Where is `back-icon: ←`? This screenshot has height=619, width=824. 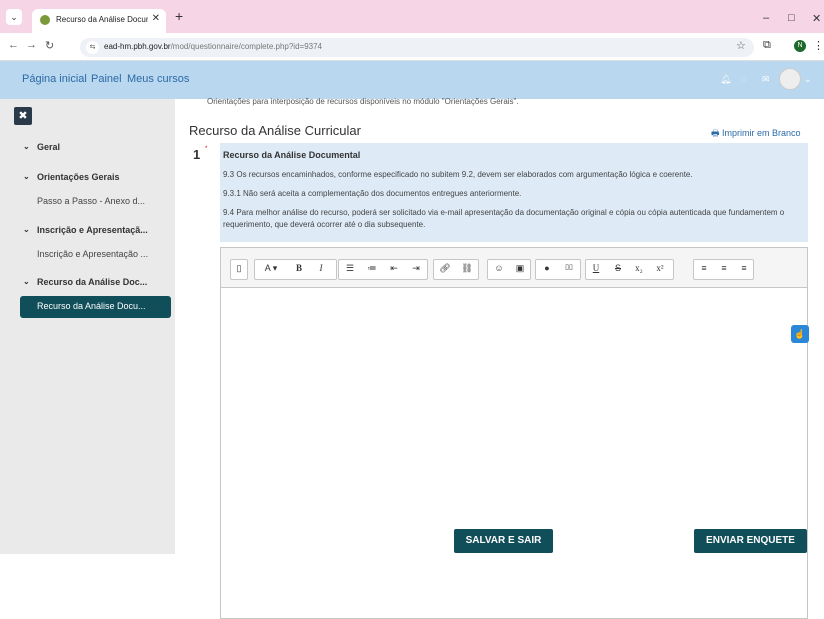 back-icon: ← is located at coordinates (13, 45).